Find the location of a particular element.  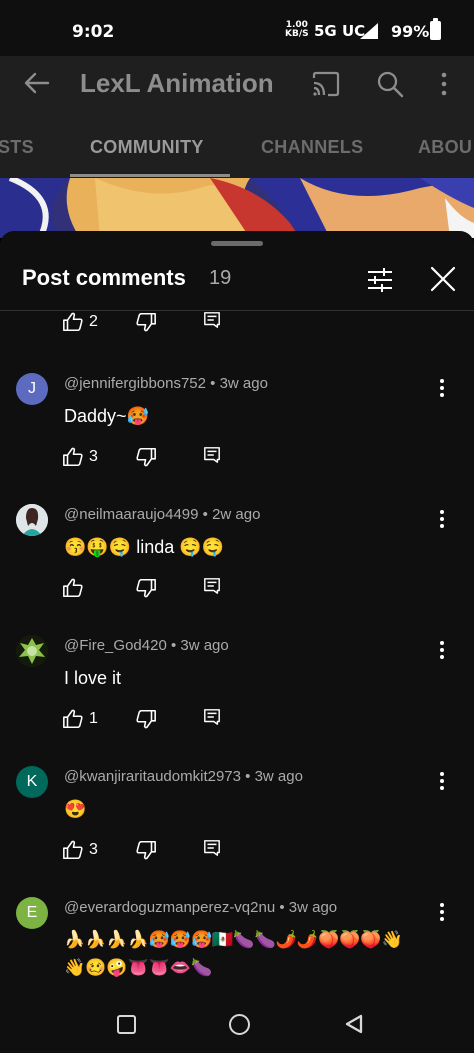

comment-count: 19 is located at coordinates (220, 278).